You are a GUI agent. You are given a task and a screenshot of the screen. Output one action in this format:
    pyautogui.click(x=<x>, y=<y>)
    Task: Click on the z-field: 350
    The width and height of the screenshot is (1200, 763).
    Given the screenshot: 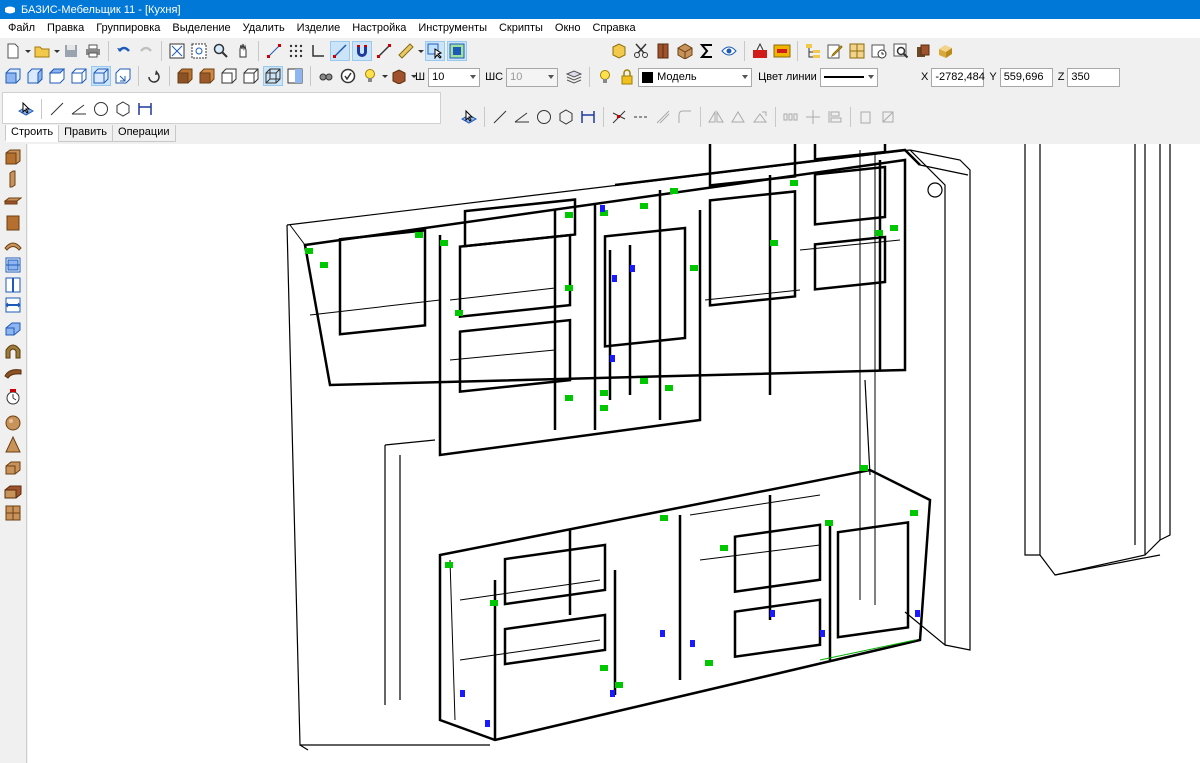 What is the action you would take?
    pyautogui.click(x=1094, y=77)
    